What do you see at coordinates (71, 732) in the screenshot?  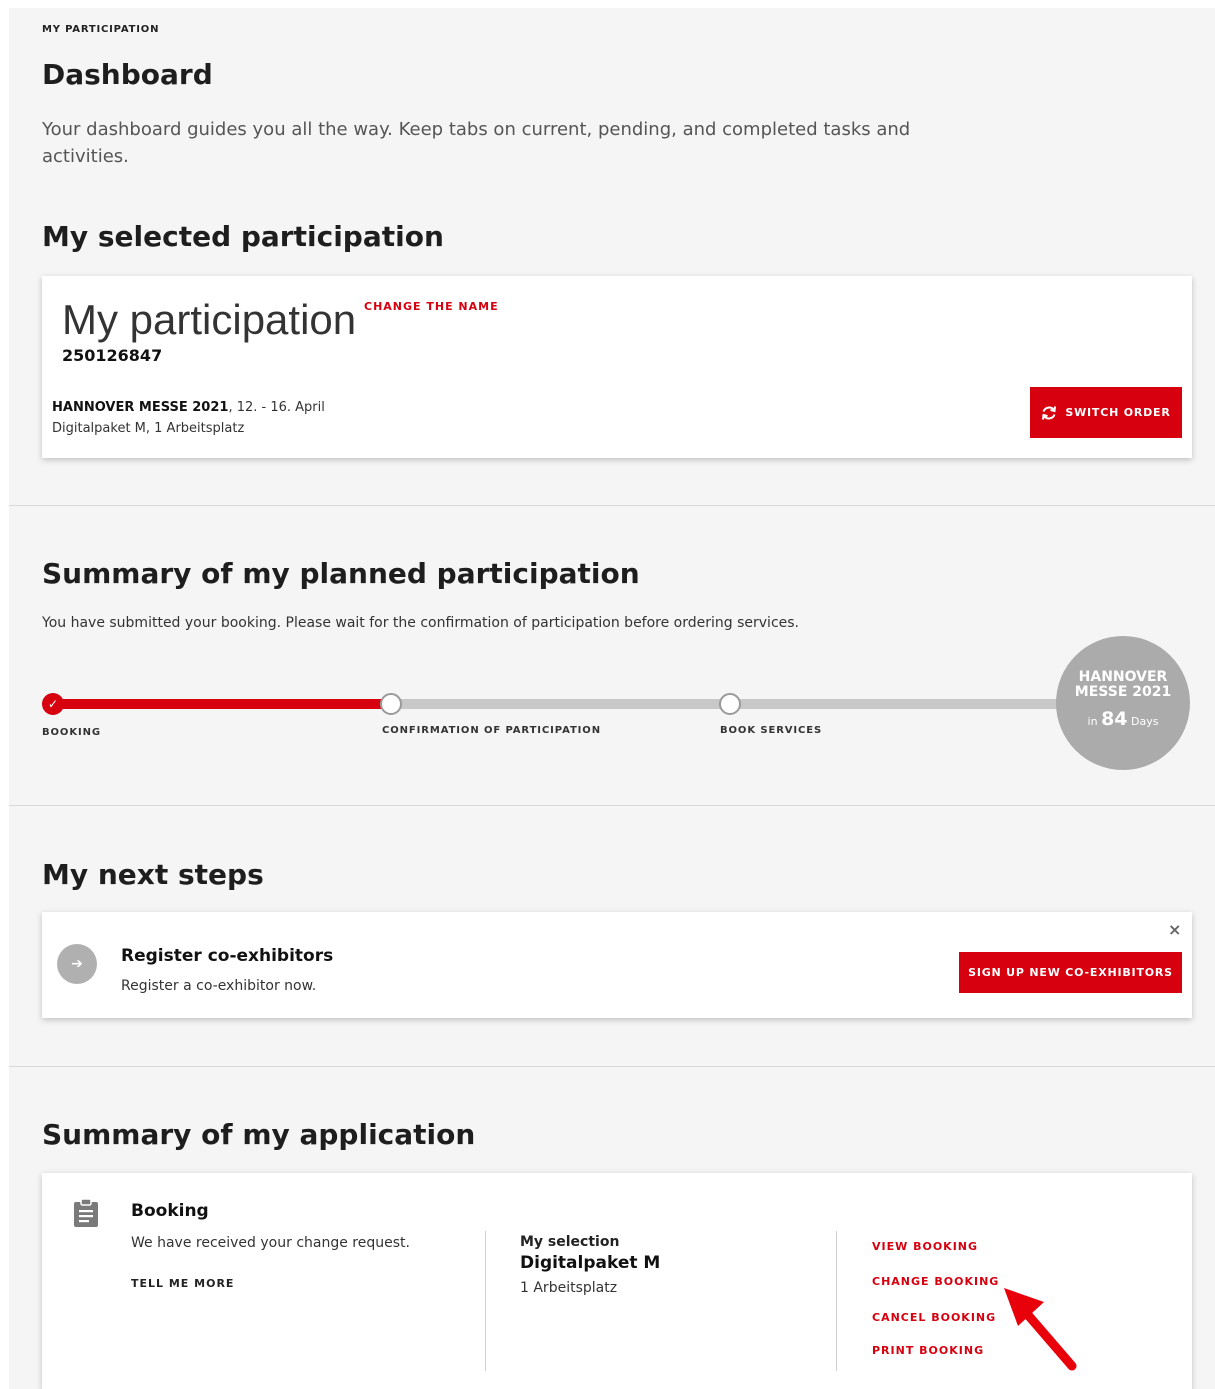 I see `step-booking-label: BOOKING` at bounding box center [71, 732].